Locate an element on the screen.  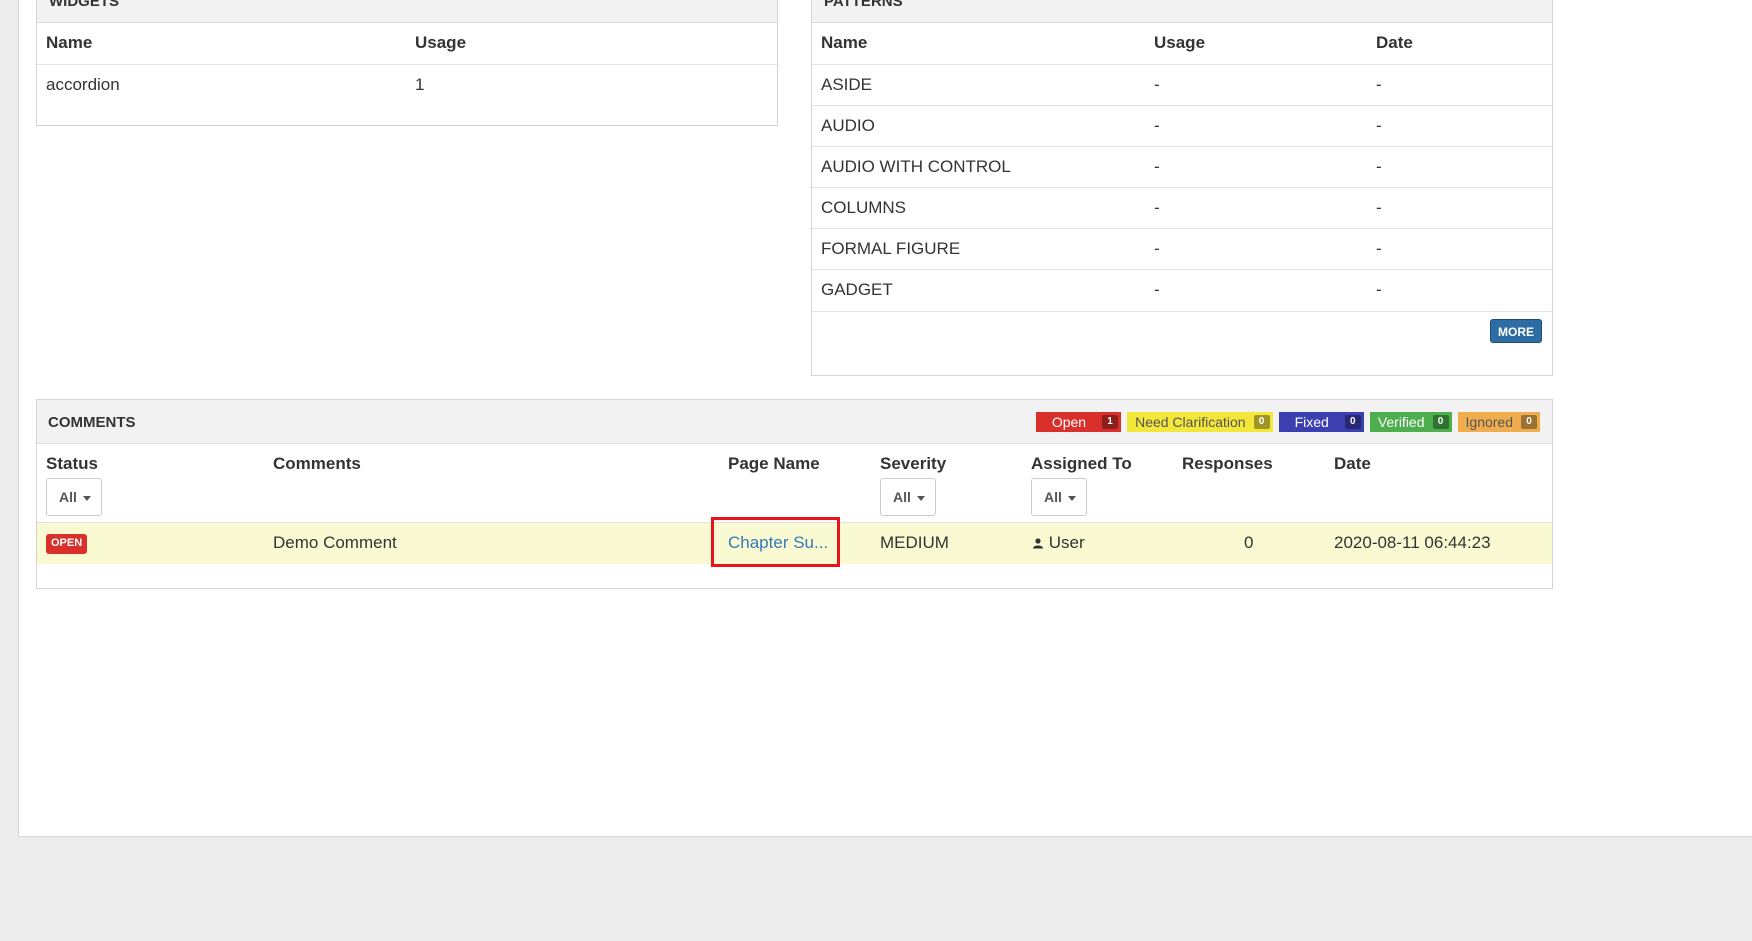
patterns-panel-title: PATTERNS is located at coordinates (1182, 11).